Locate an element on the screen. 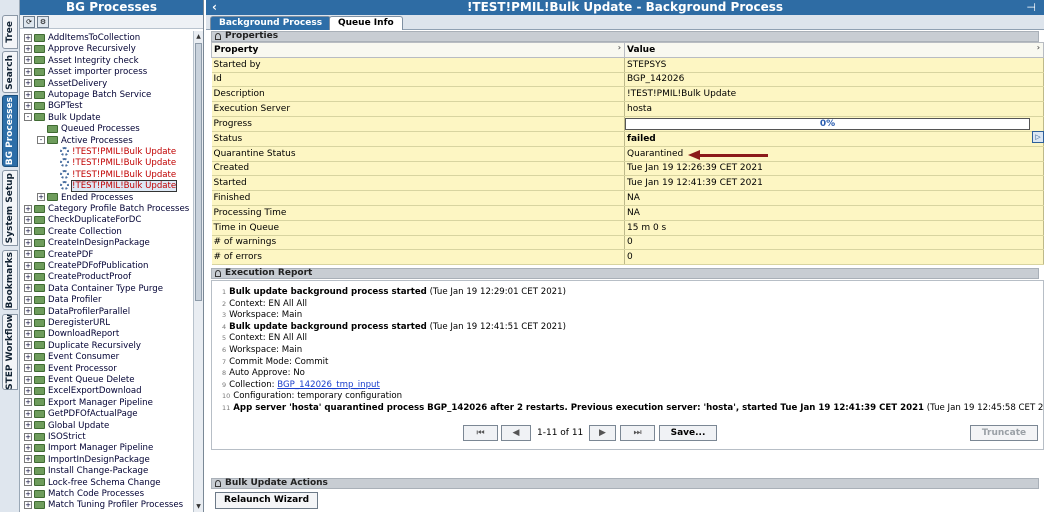  last-page-button: ⏭ is located at coordinates (637, 433).